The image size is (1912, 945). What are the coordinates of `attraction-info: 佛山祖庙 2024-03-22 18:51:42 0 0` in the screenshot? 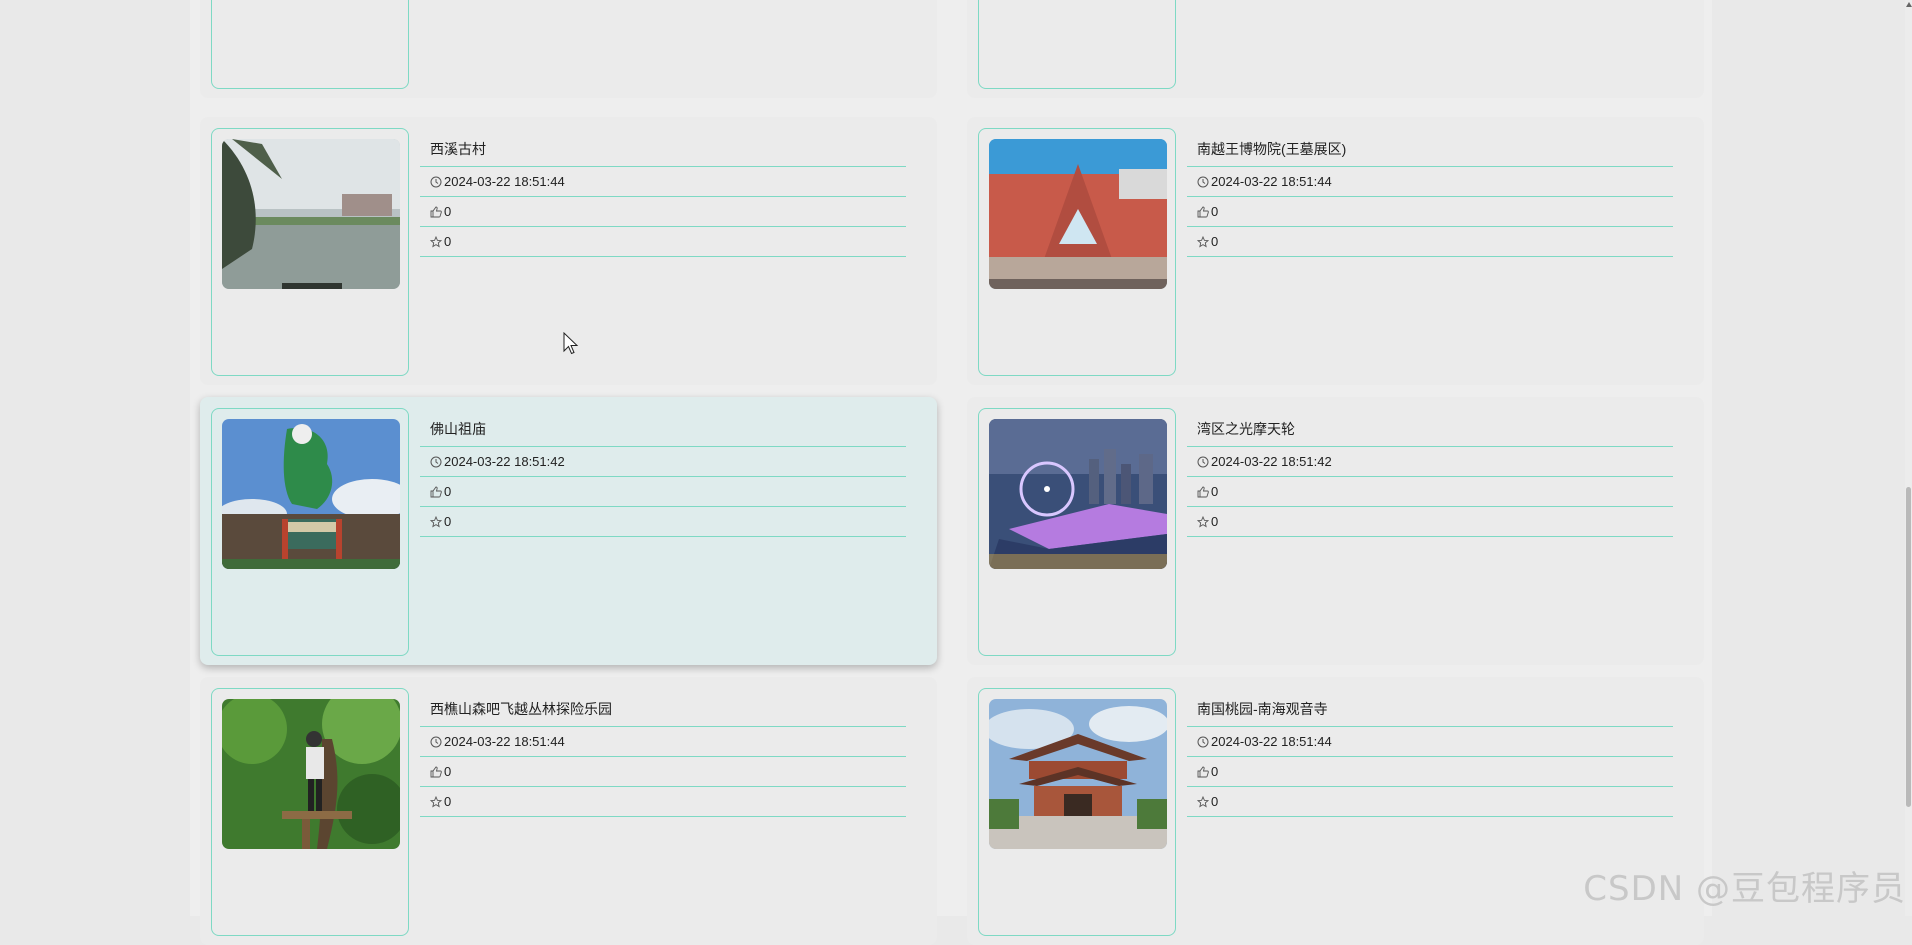 It's located at (663, 474).